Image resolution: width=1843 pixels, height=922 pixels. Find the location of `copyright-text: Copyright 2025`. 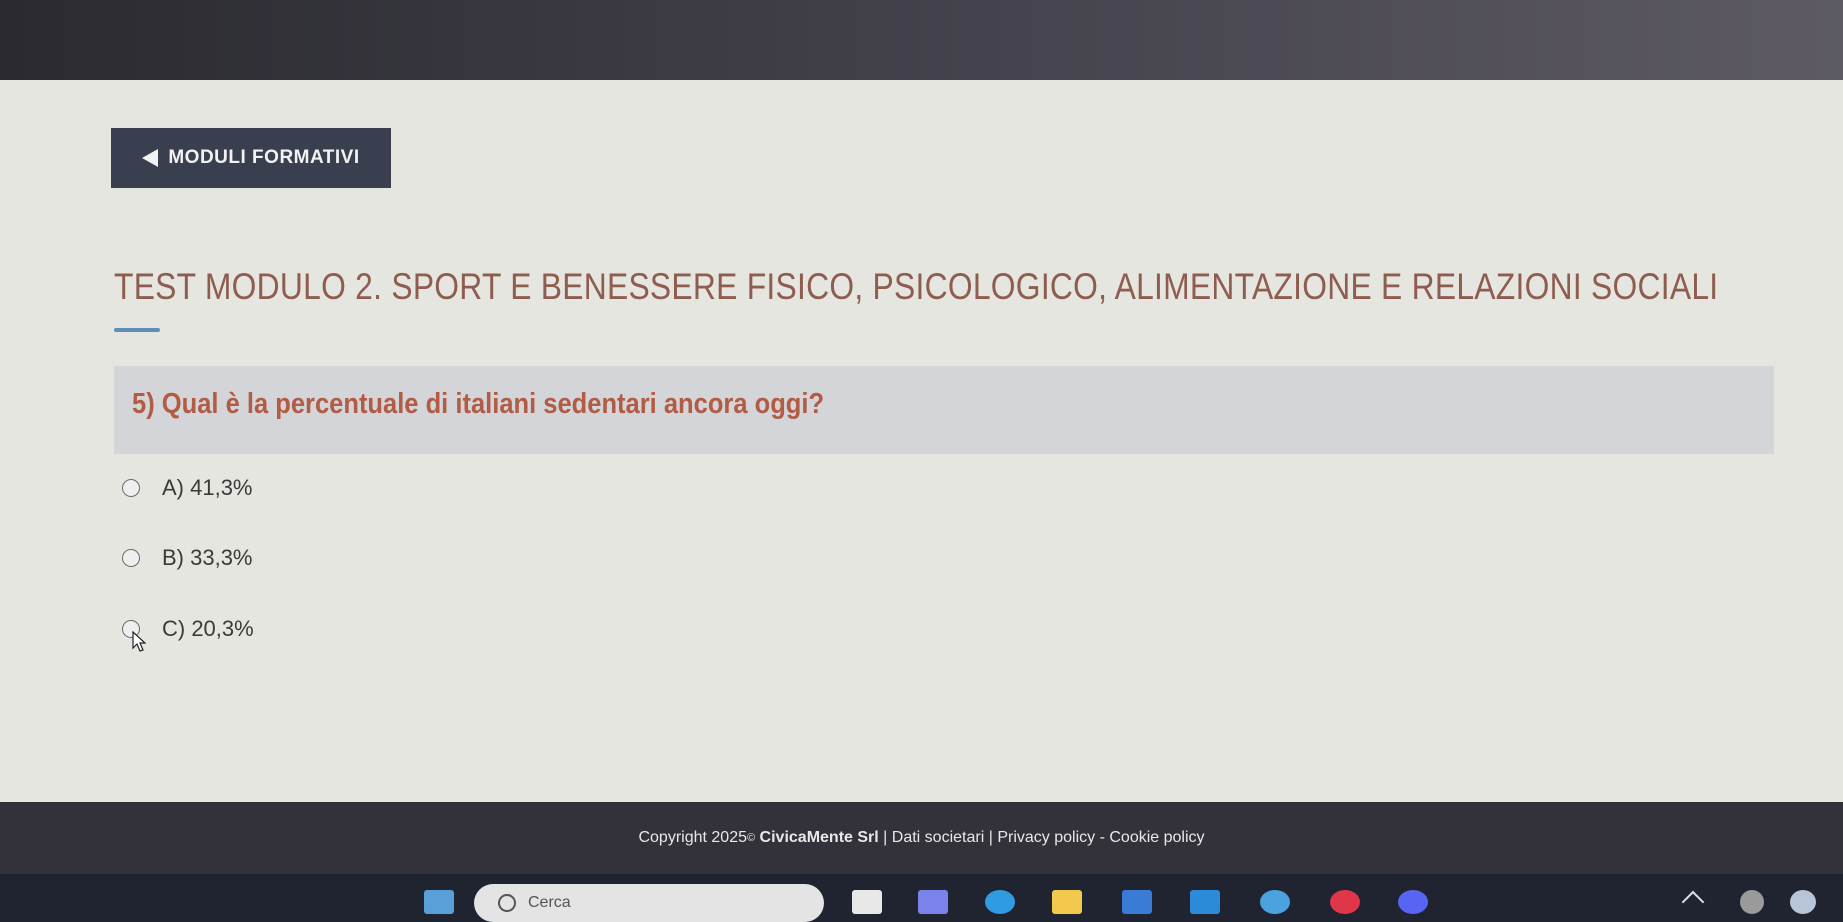

copyright-text: Copyright 2025 is located at coordinates (692, 837).